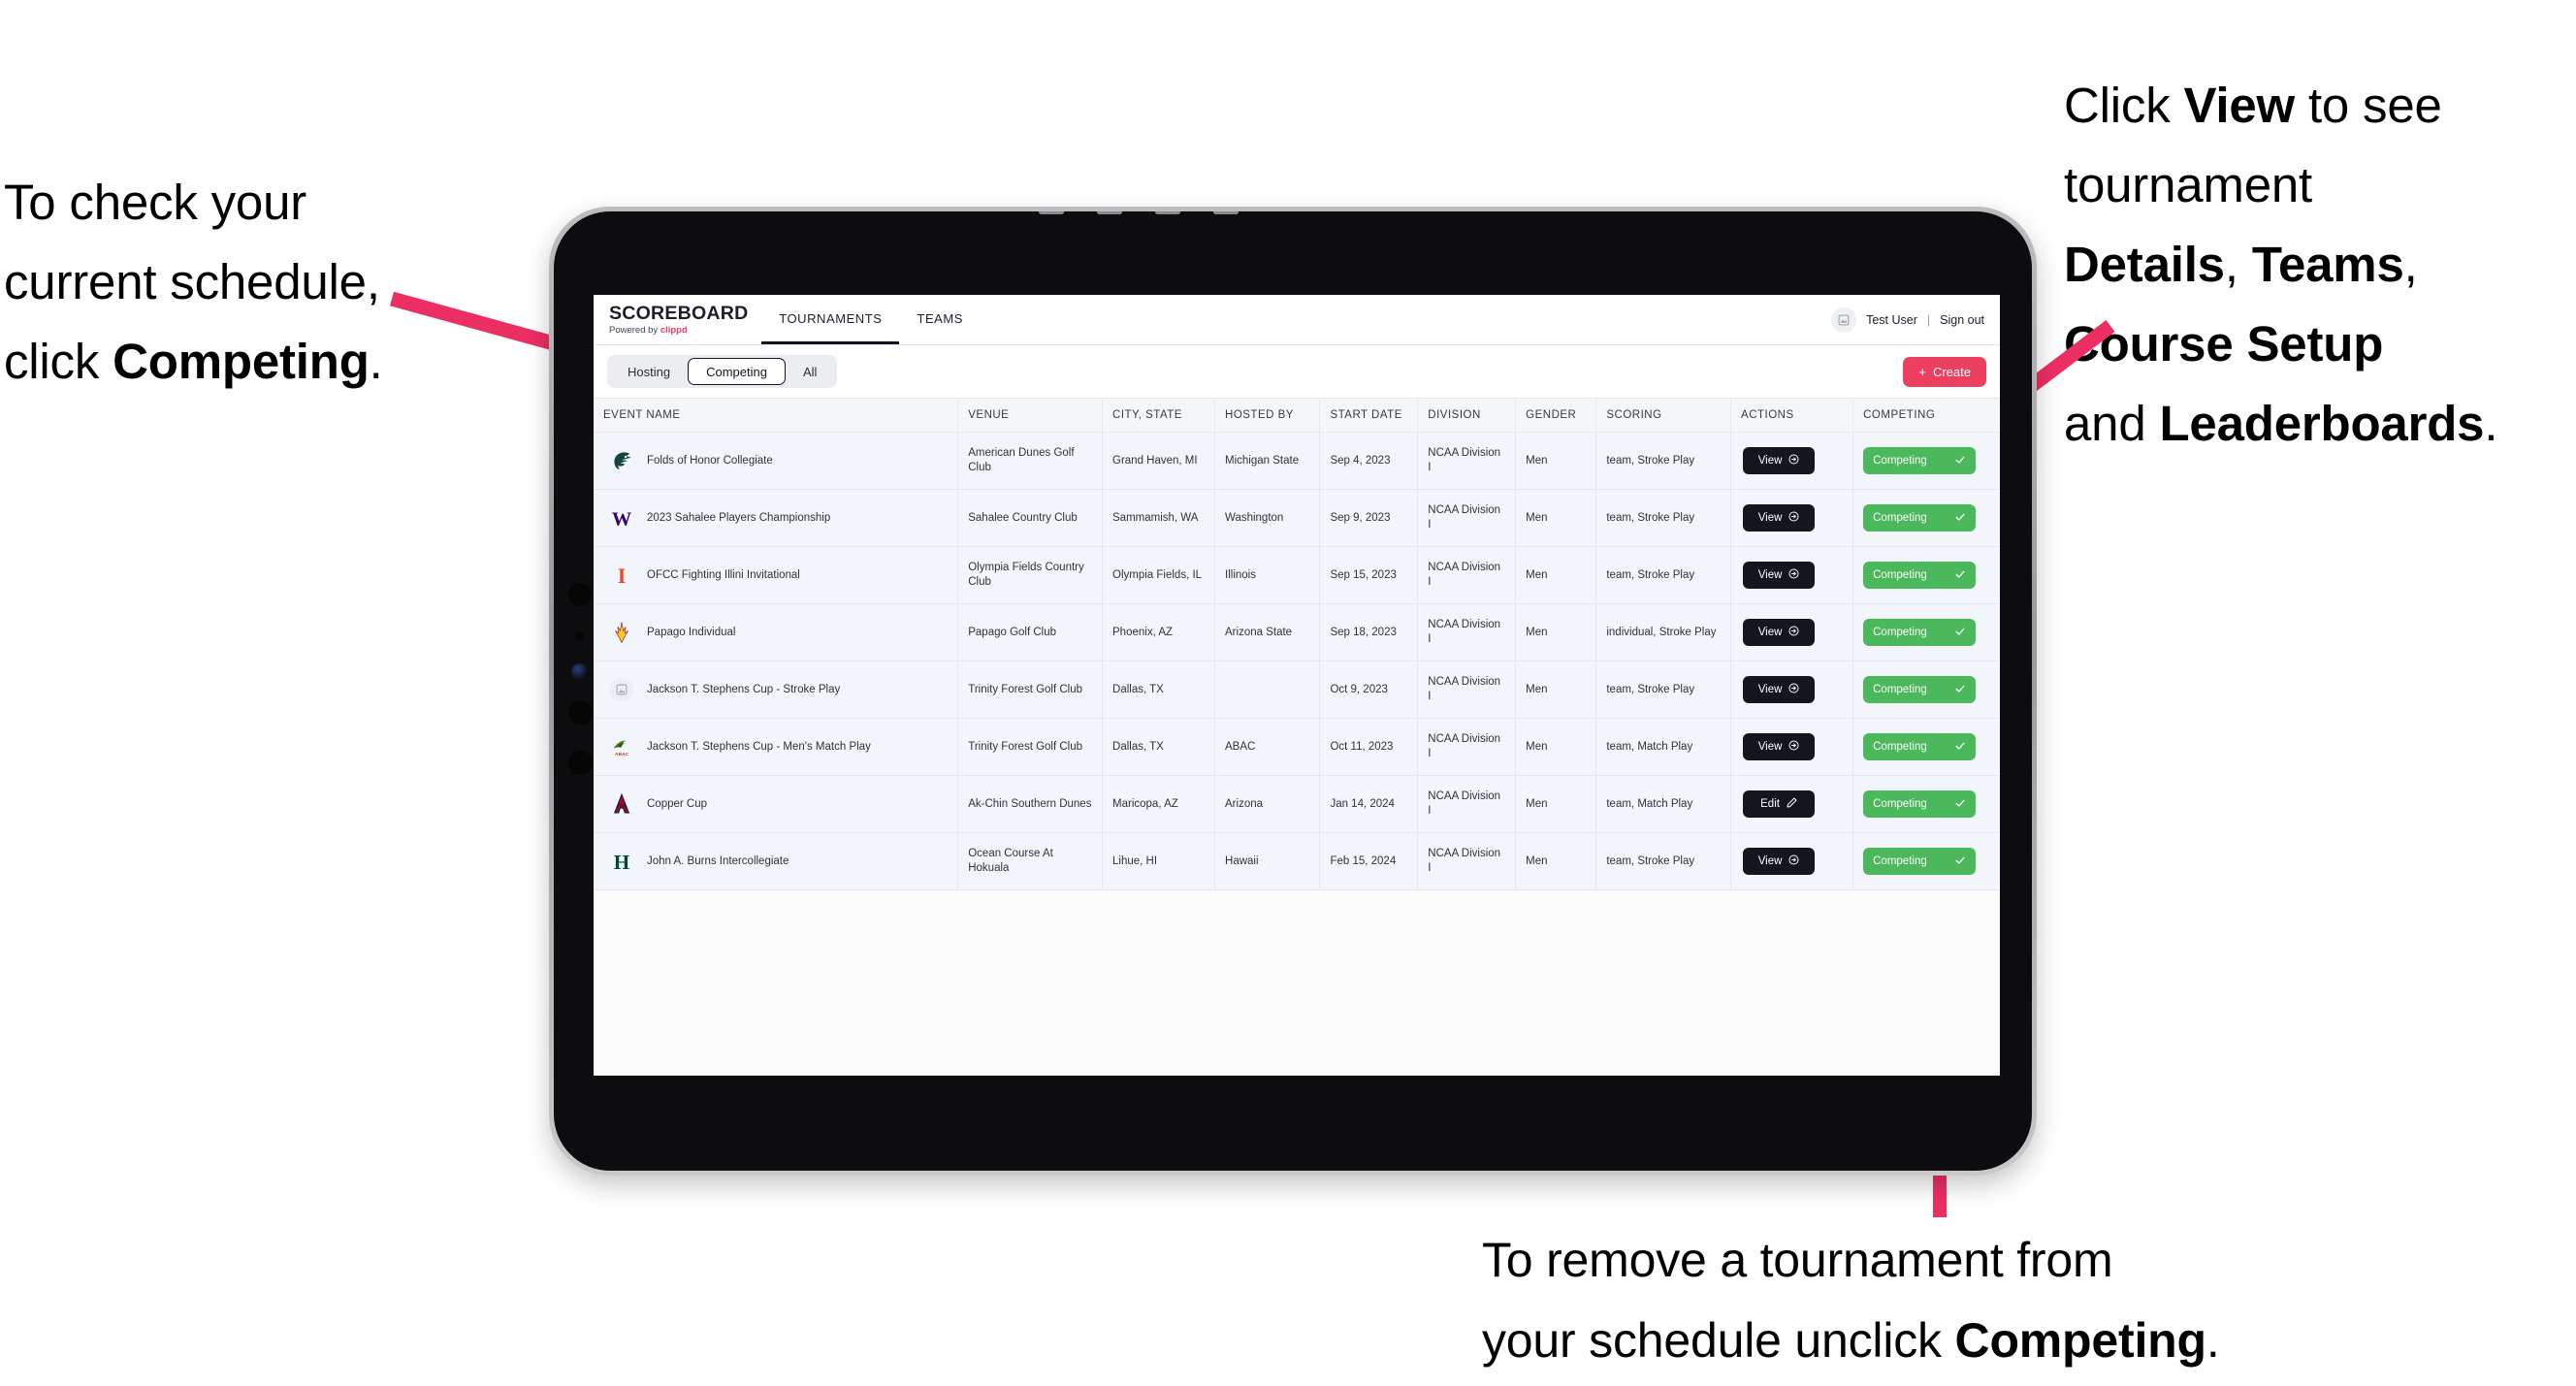 The width and height of the screenshot is (2576, 1386). Describe the element at coordinates (1159, 415) in the screenshot. I see `column-city-state: CITY, STATE` at that location.